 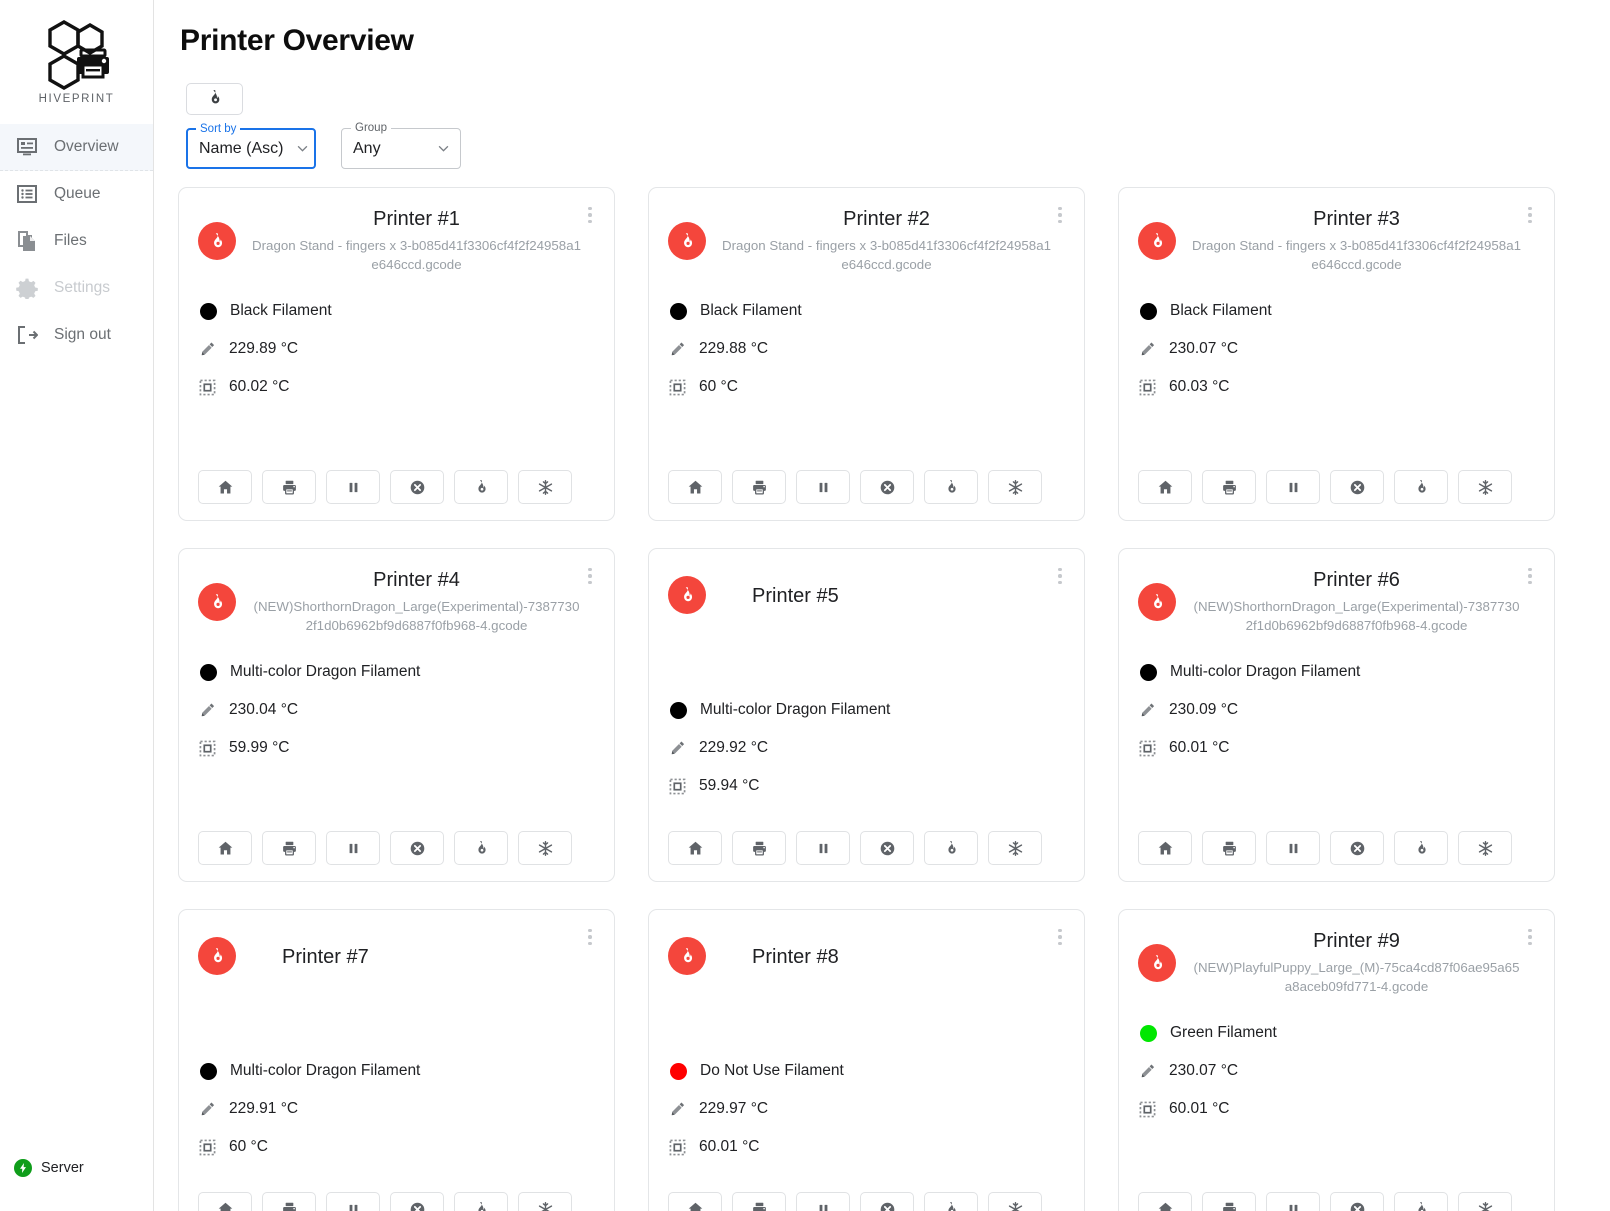 What do you see at coordinates (76, 99) in the screenshot?
I see `brand-name: HIVEPRINT` at bounding box center [76, 99].